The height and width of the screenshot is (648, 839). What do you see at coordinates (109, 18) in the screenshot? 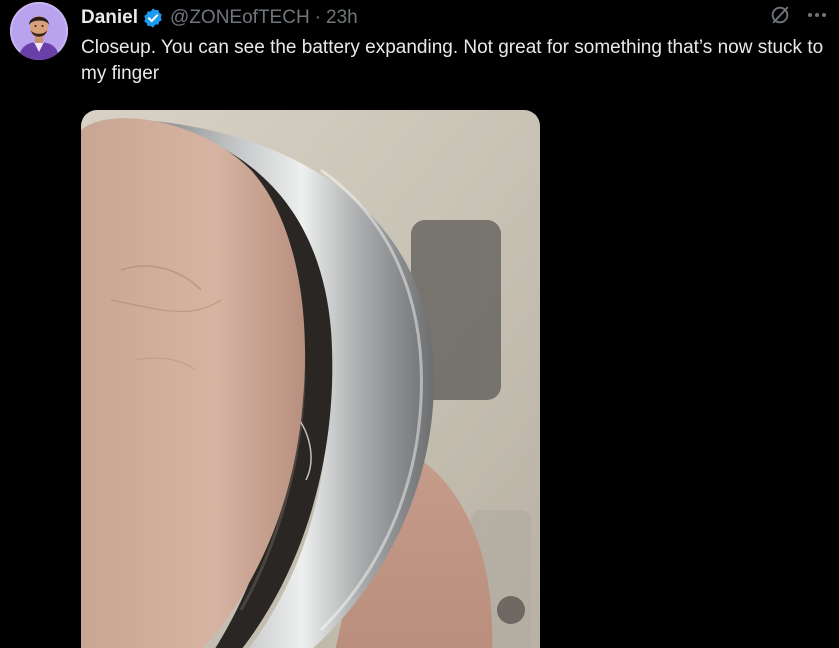
I see `display-name: Daniel` at bounding box center [109, 18].